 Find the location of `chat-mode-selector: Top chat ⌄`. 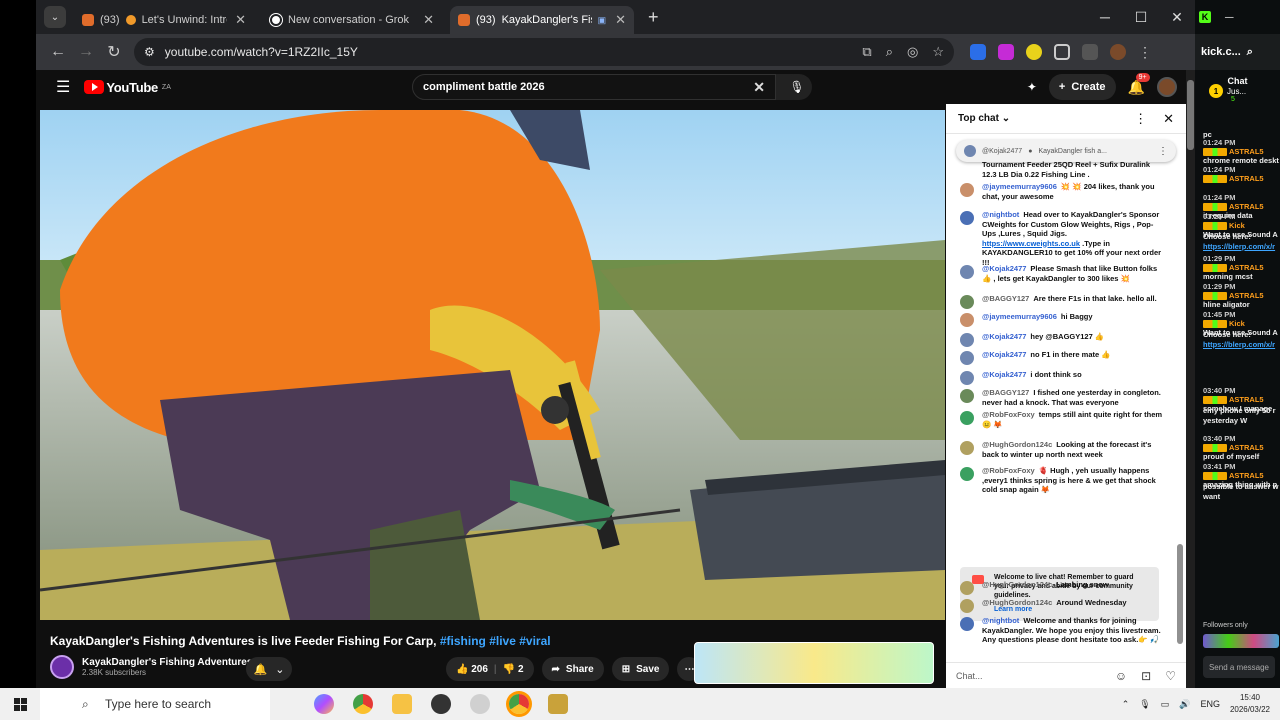

chat-mode-selector: Top chat ⌄ is located at coordinates (984, 118).